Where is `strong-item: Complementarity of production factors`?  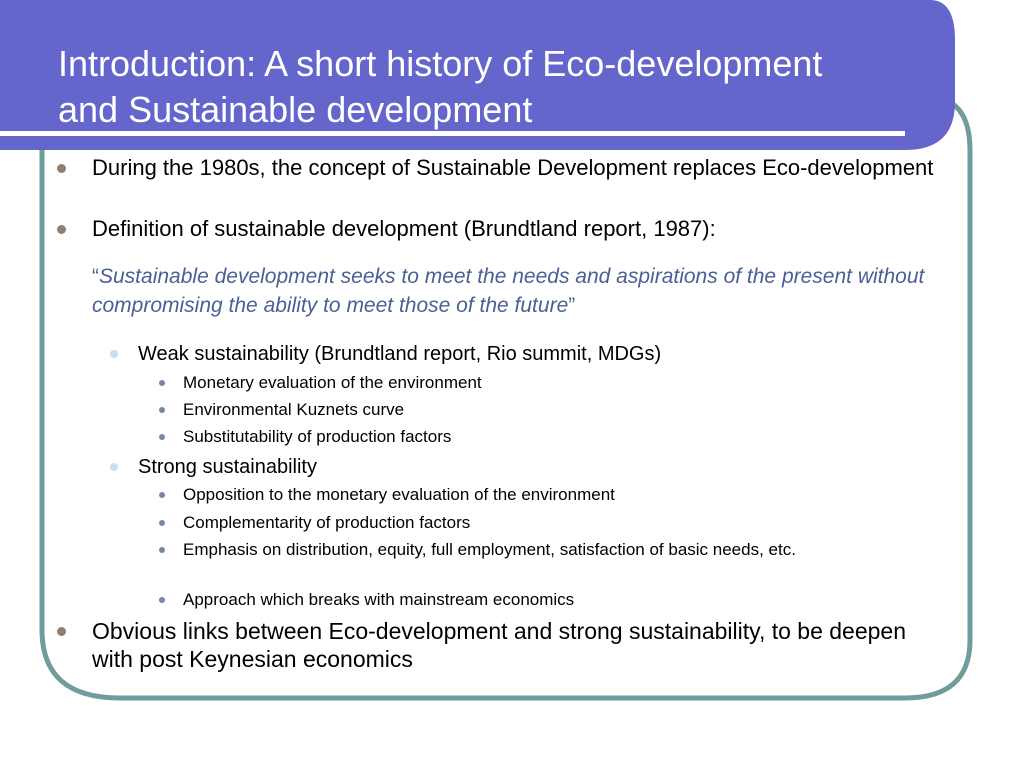 strong-item: Complementarity of production factors is located at coordinates (327, 522).